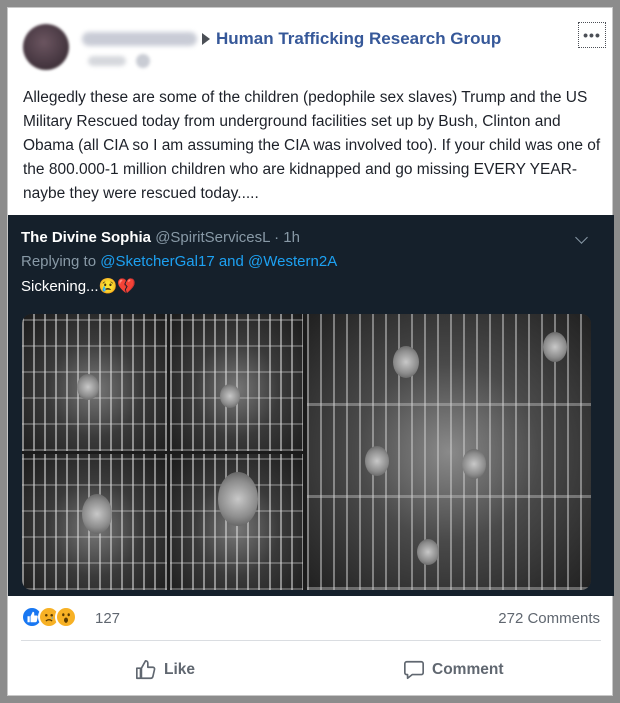  Describe the element at coordinates (311, 640) in the screenshot. I see `actions-divider` at that location.